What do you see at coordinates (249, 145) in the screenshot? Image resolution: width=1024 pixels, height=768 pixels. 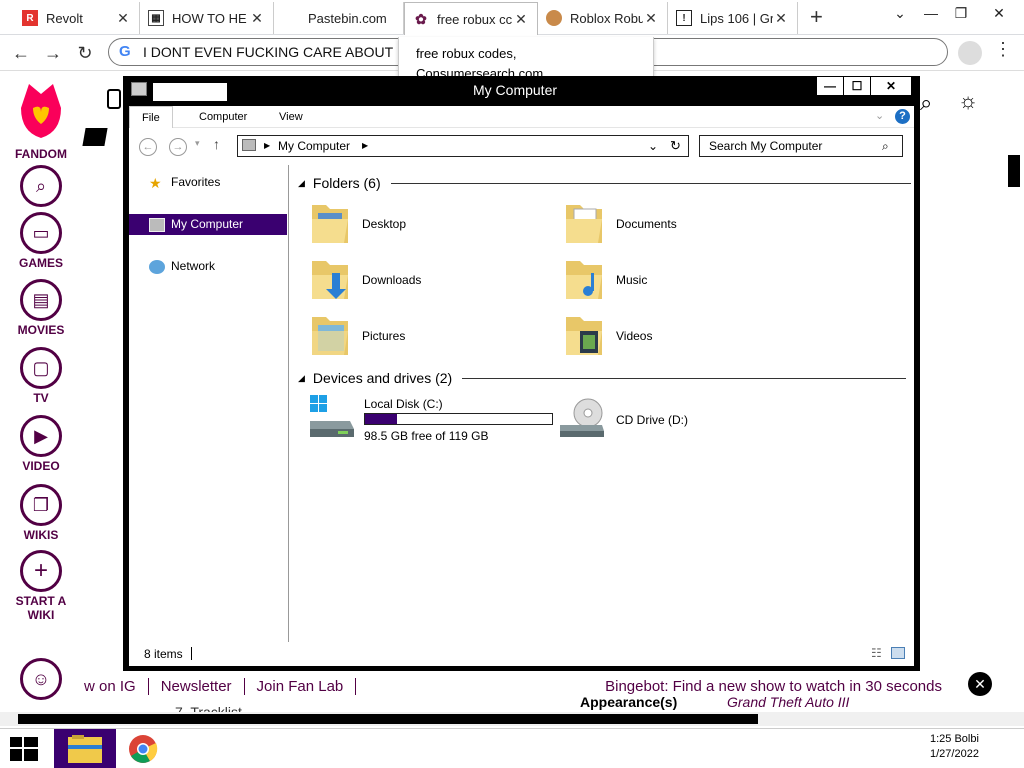 I see `computer-icon` at bounding box center [249, 145].